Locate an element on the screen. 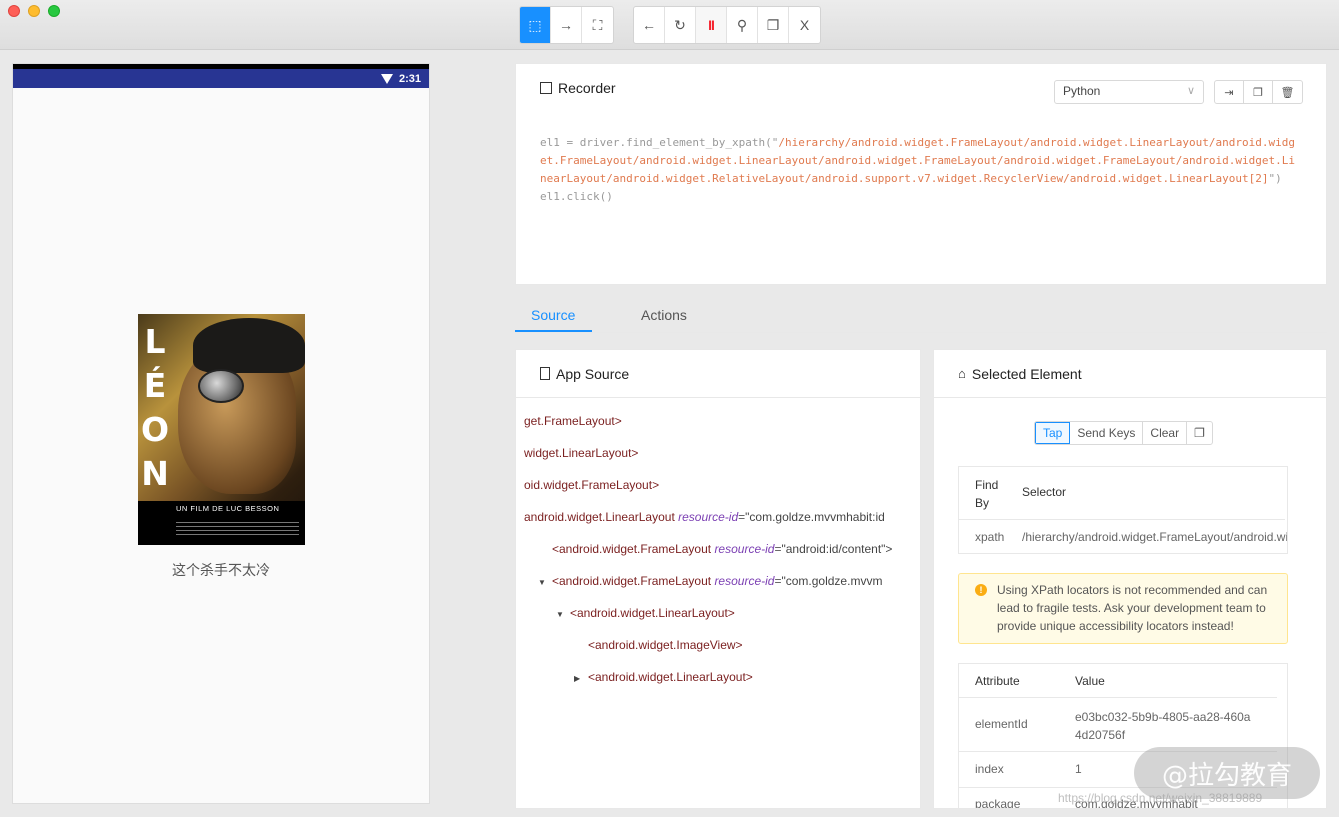 The image size is (1339, 817). session-actions-group: ← ↻ II ⚲ ❐ X is located at coordinates (727, 25).